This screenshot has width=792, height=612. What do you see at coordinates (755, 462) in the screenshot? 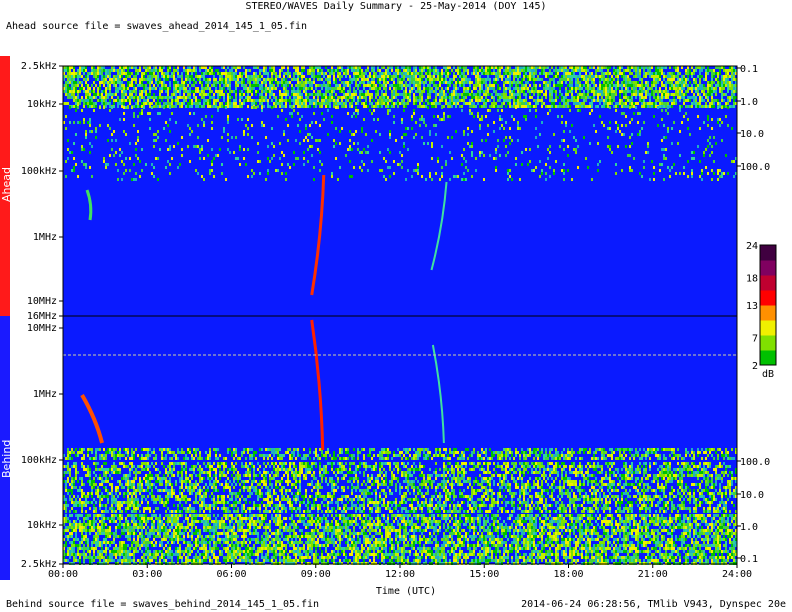
I see `behind-right-tick: 100.0` at bounding box center [755, 462].